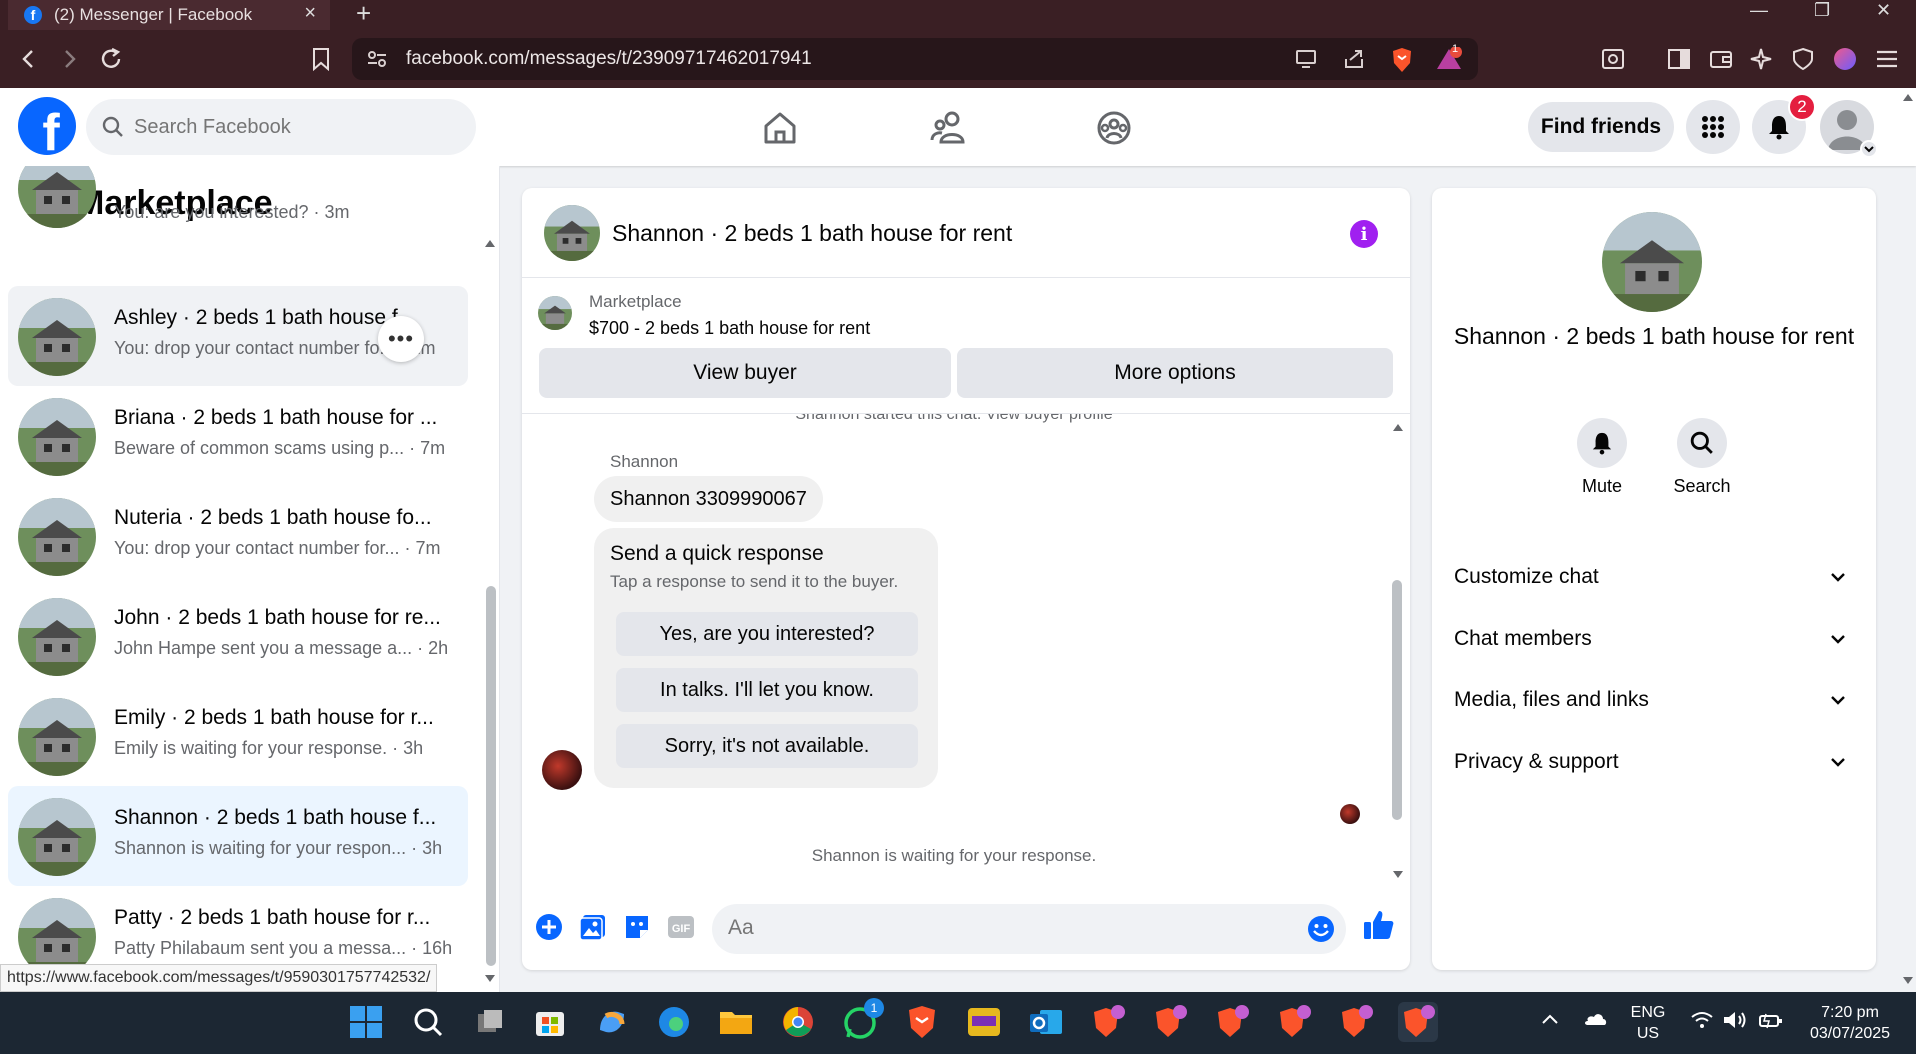 The image size is (1916, 1054). I want to click on listing-price: $700 - 2 beds 1 bath house for rent, so click(729, 328).